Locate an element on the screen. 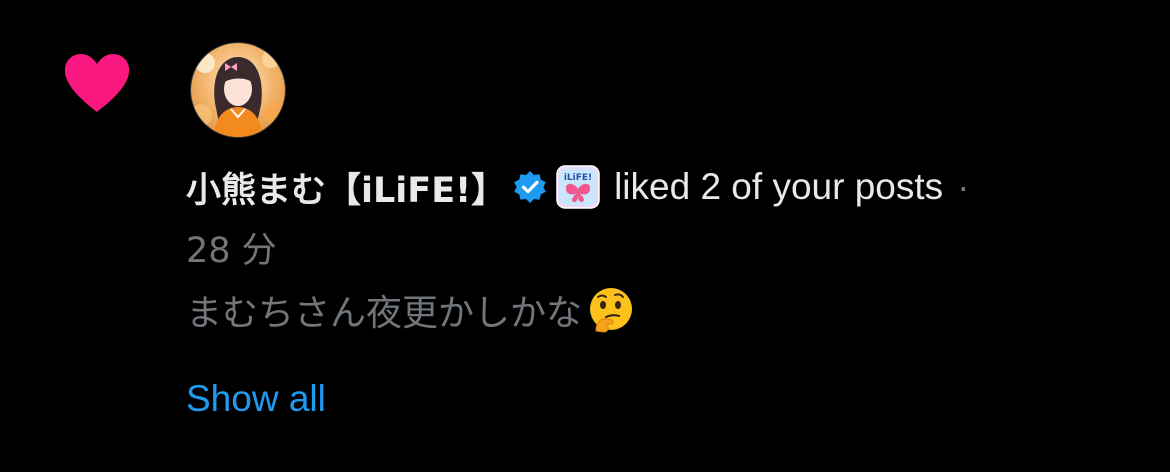 This screenshot has width=1170, height=472. show-all-link: Show all is located at coordinates (256, 399).